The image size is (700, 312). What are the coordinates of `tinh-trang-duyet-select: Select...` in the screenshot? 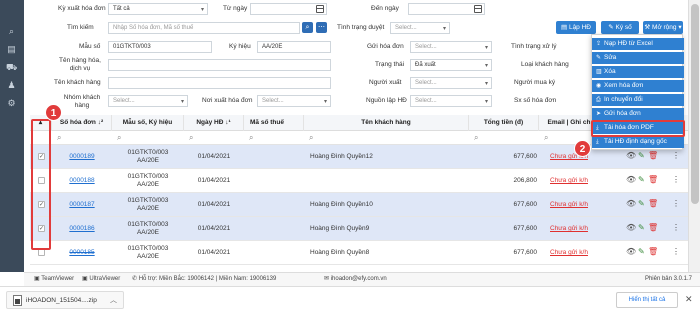 It's located at (420, 28).